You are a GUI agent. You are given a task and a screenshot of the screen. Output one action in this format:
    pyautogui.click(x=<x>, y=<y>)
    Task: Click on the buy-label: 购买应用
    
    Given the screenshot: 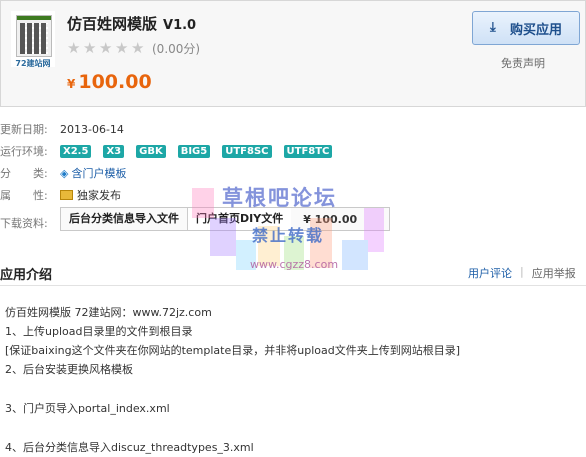 What is the action you would take?
    pyautogui.click(x=535, y=30)
    